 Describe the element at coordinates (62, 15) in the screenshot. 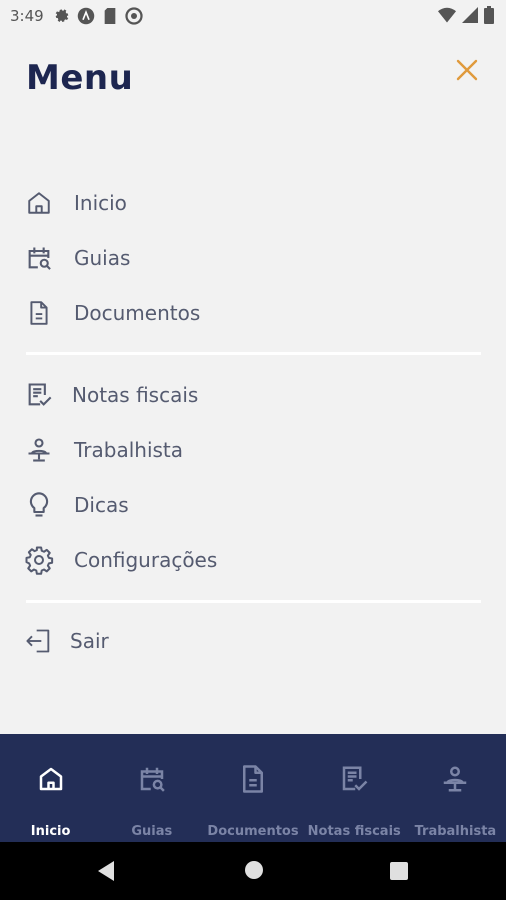

I see `settings-status-icon` at that location.